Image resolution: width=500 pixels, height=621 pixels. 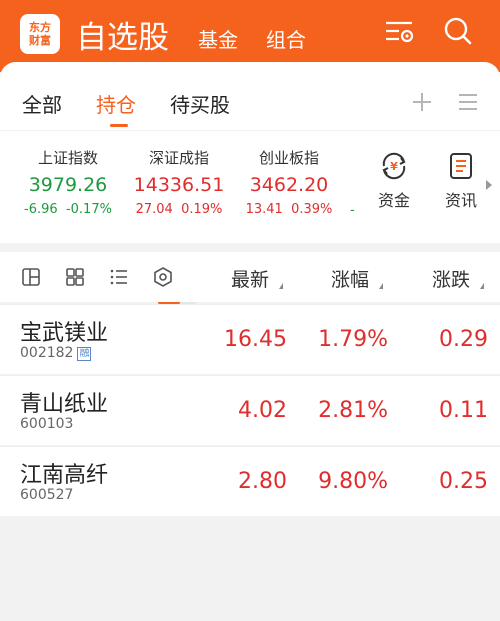 I want to click on index-value: 14336.51, so click(x=179, y=185).